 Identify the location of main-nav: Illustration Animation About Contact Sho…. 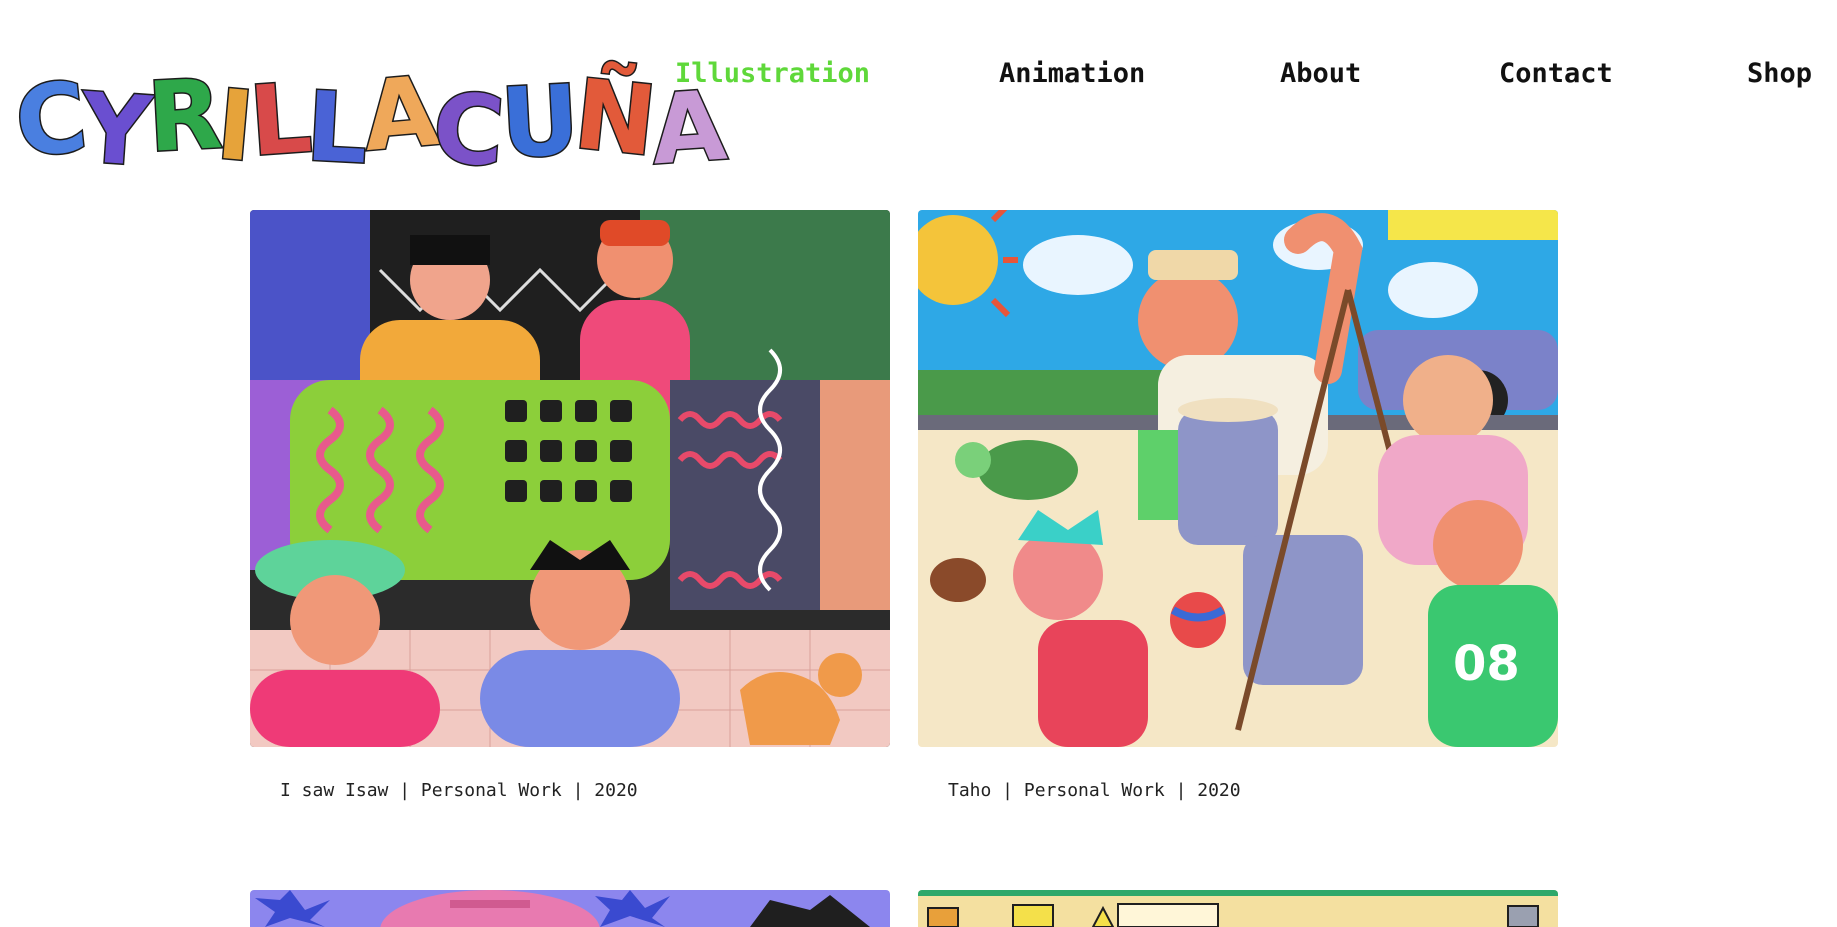
(918, 78).